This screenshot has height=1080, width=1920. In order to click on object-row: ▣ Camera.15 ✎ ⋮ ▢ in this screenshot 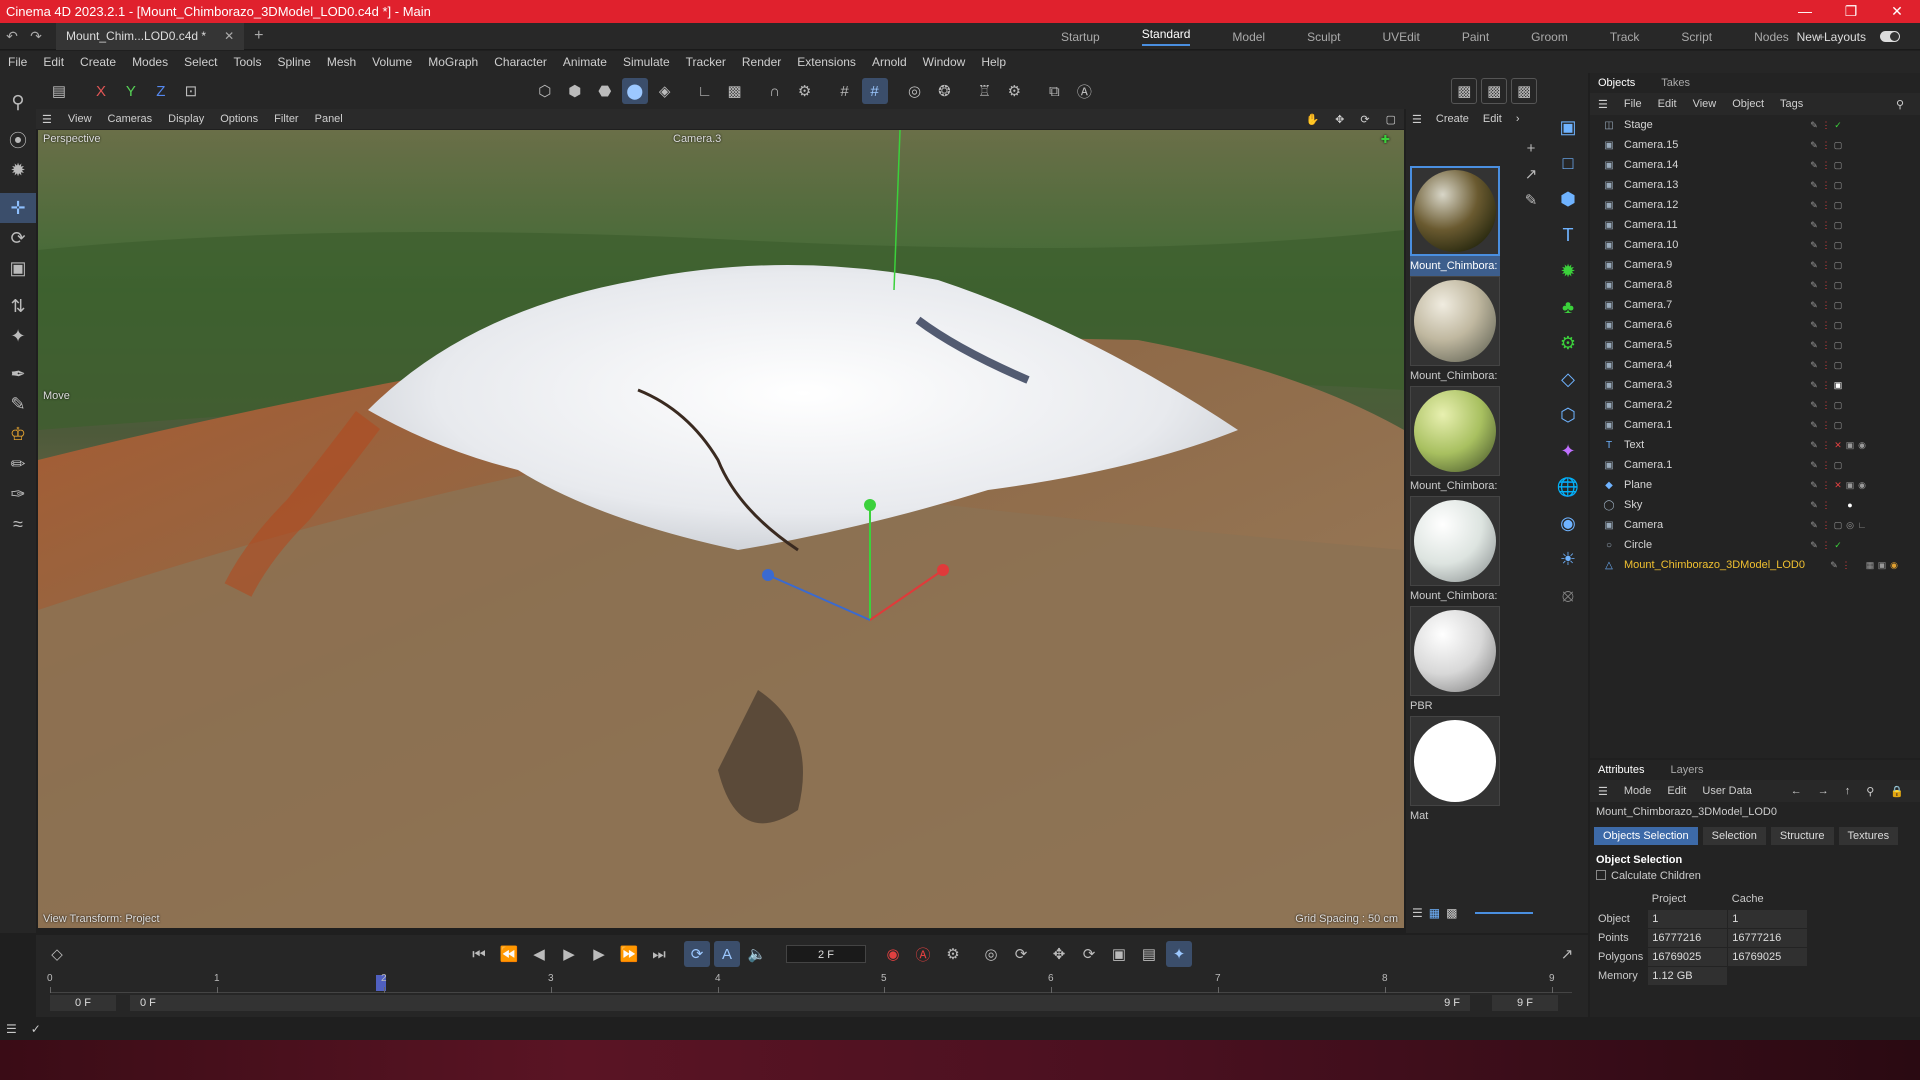, I will do `click(1755, 145)`.